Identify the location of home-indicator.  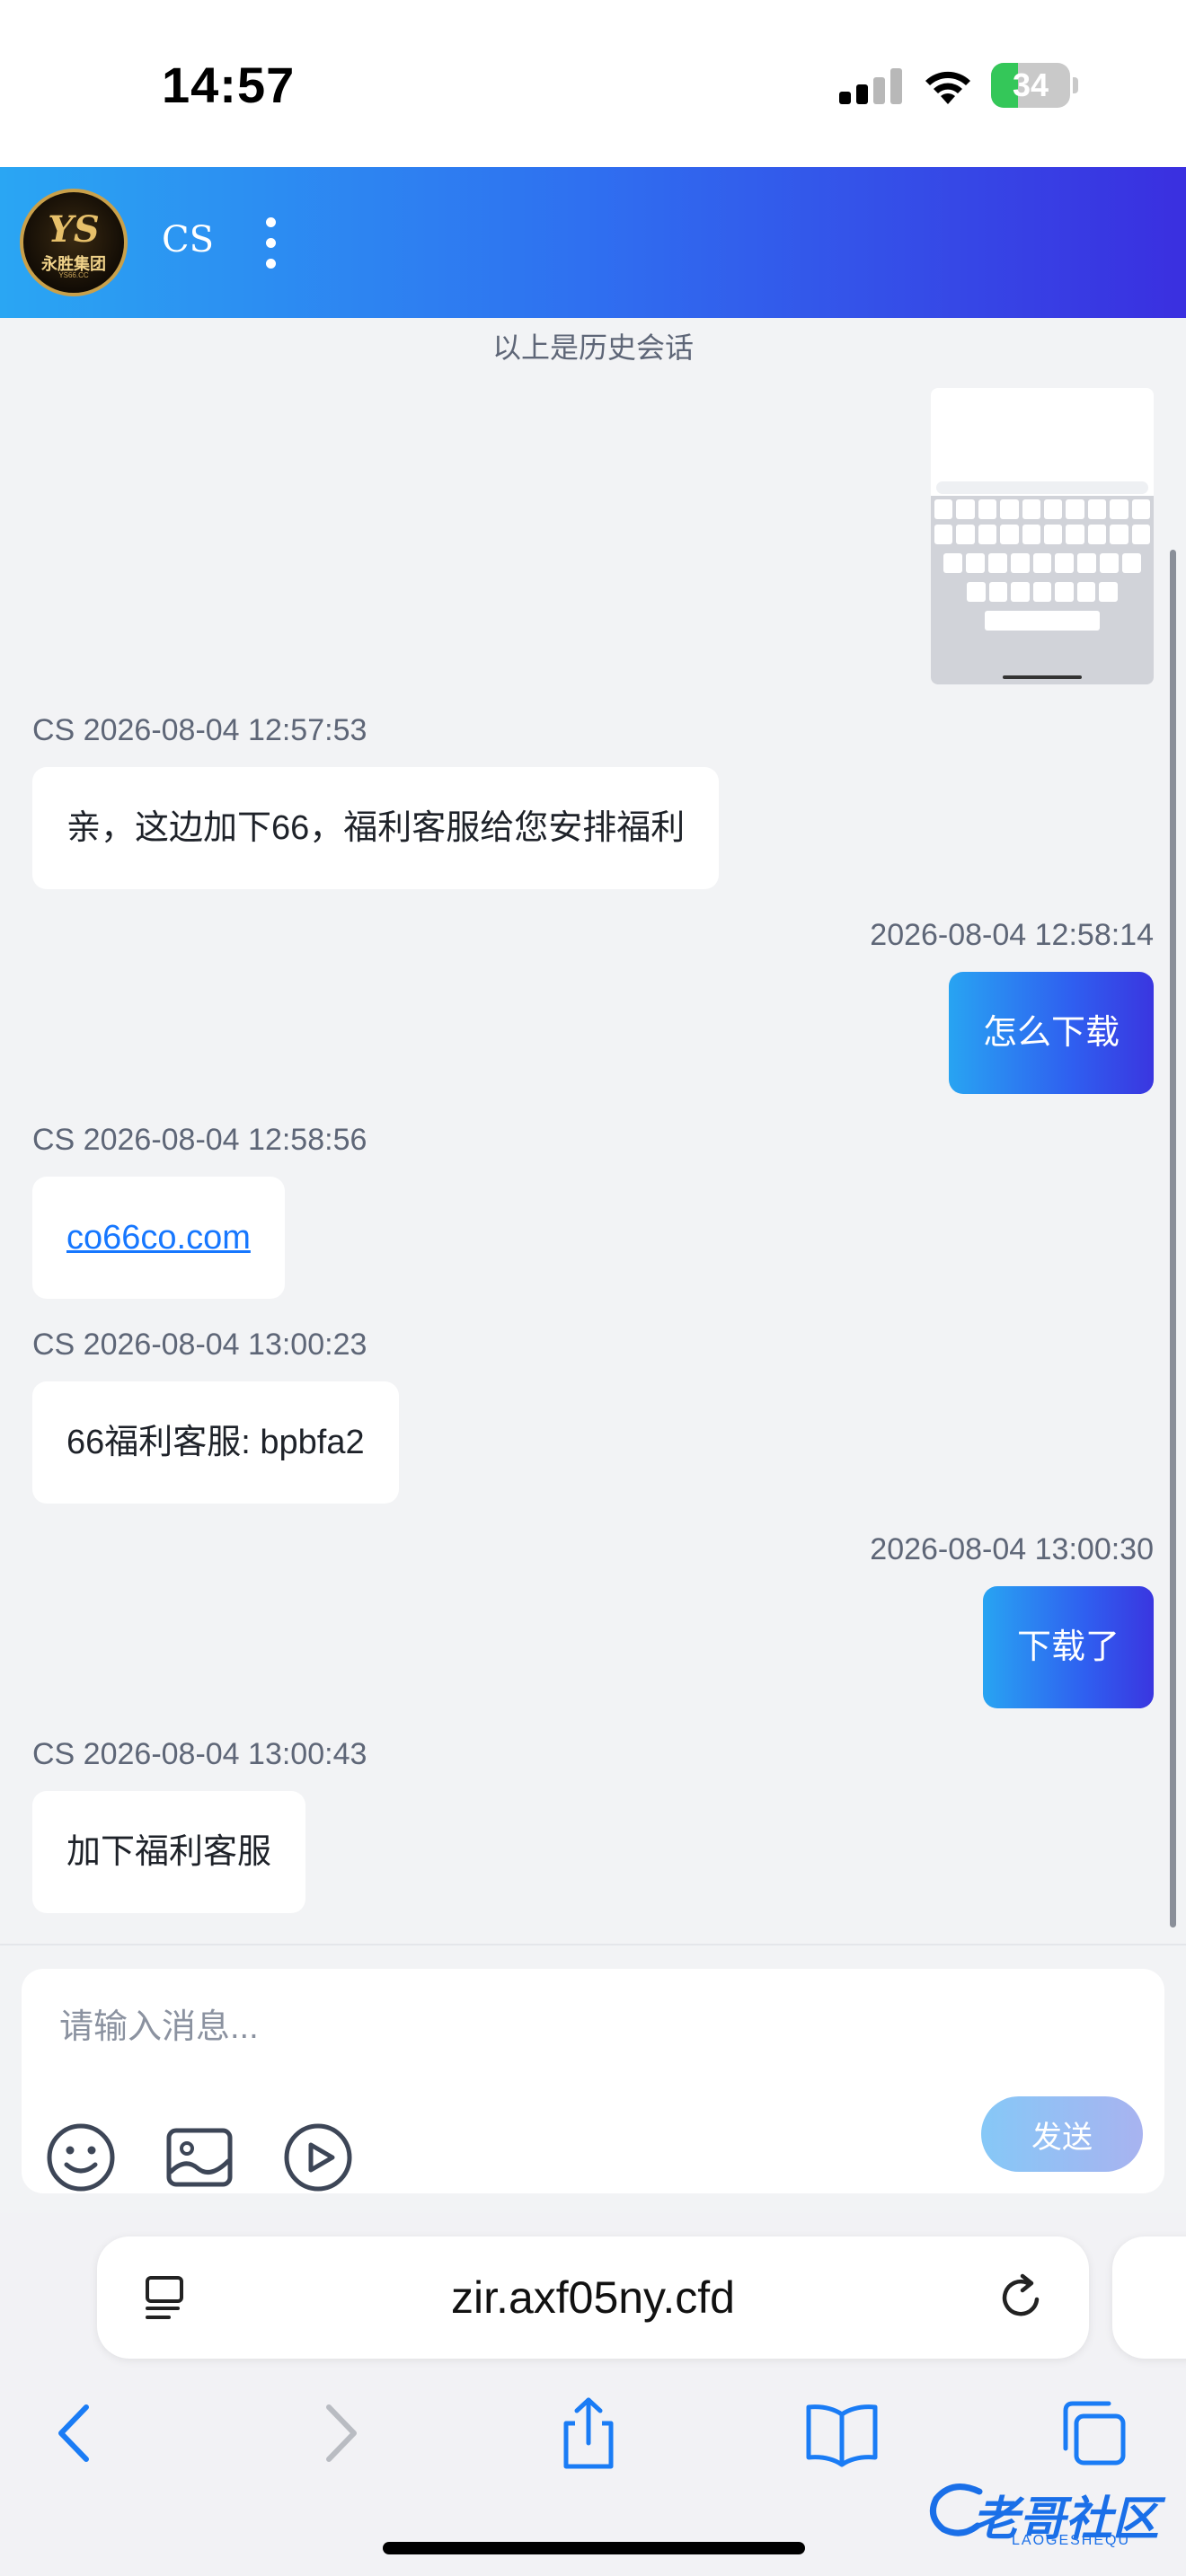
(594, 2548).